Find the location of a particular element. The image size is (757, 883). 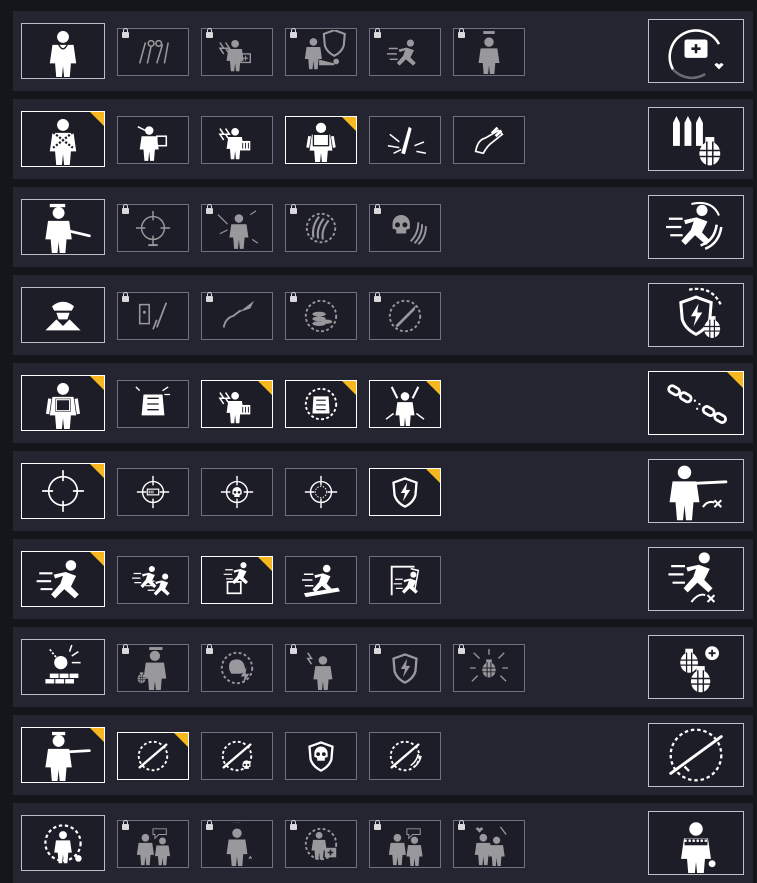

main-perk-shotgunner is located at coordinates (63, 755).